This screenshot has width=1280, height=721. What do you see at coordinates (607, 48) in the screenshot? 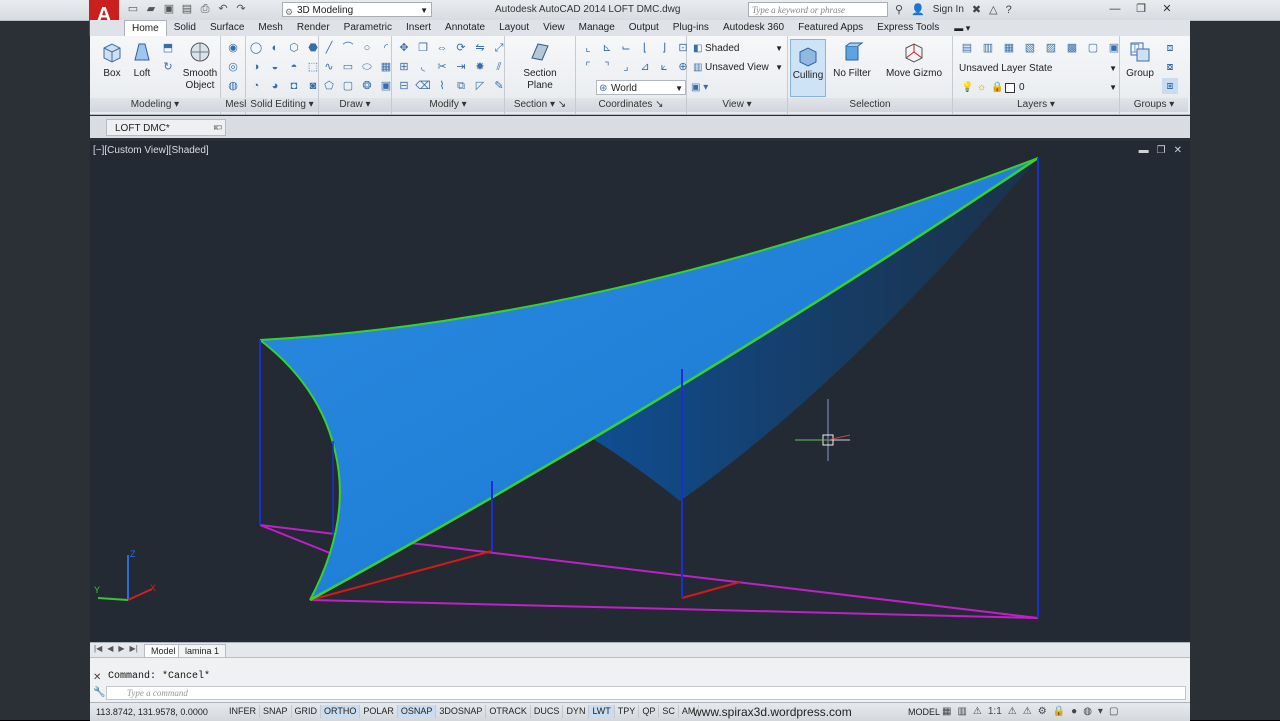
I see `ucs-world-icon: ⊾` at bounding box center [607, 48].